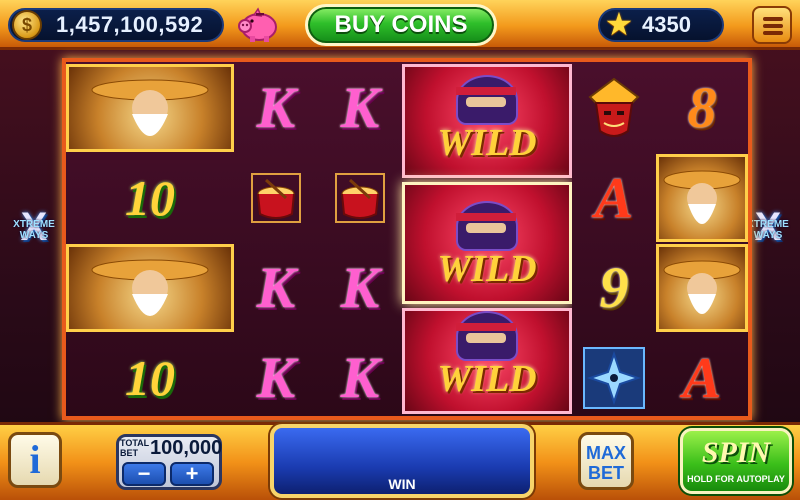 The width and height of the screenshot is (800, 500). I want to click on eight-symbol: 8, so click(702, 108).